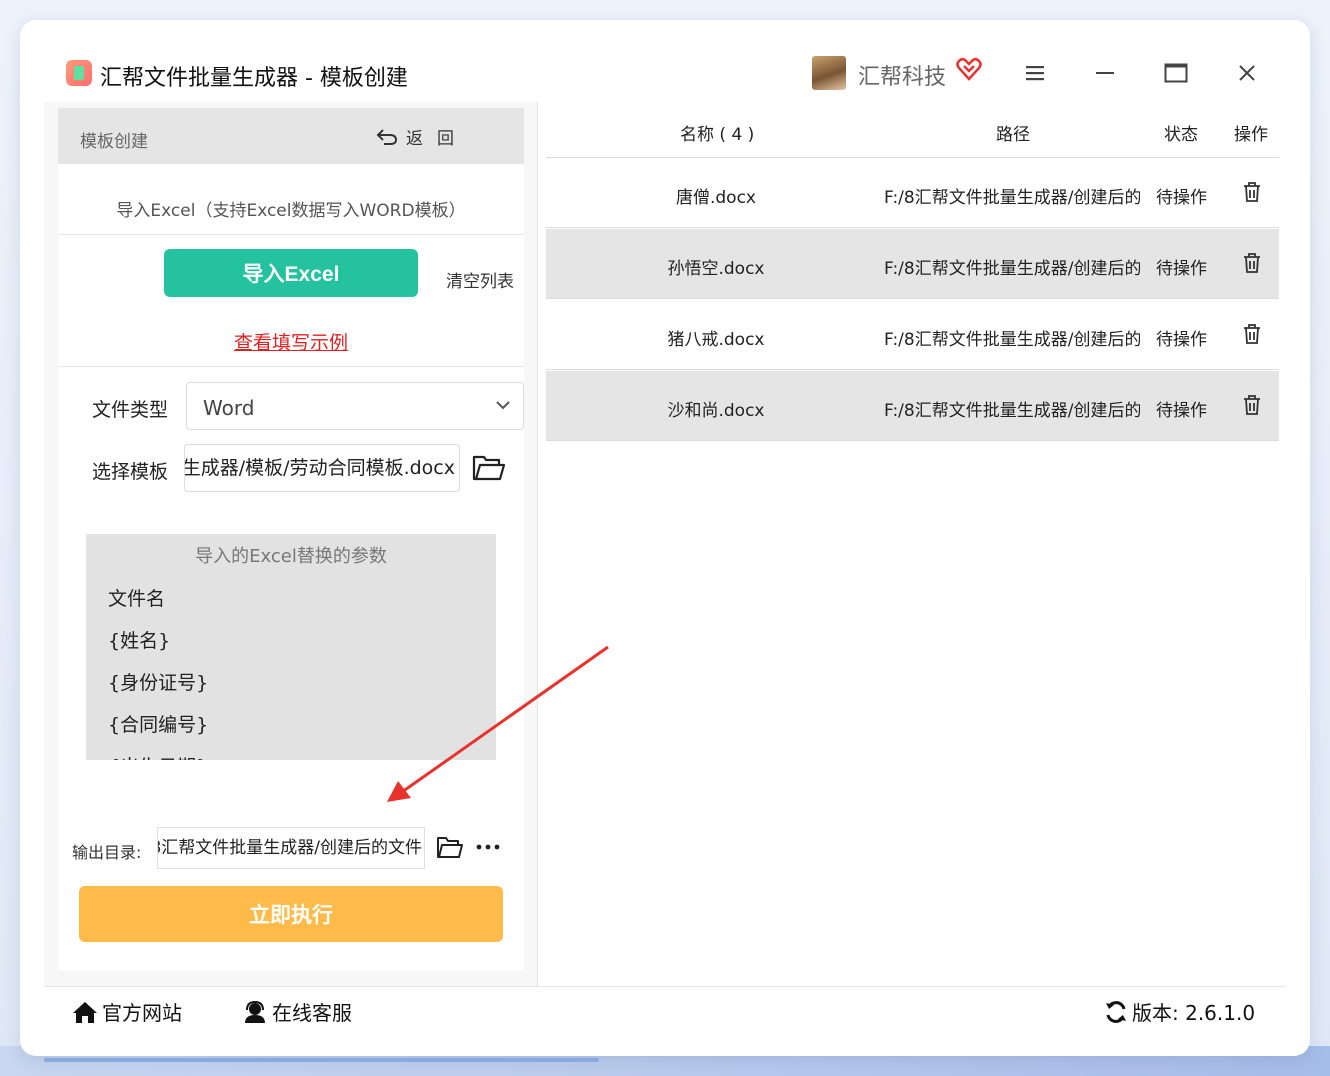  I want to click on customer-service-icon, so click(255, 1011).